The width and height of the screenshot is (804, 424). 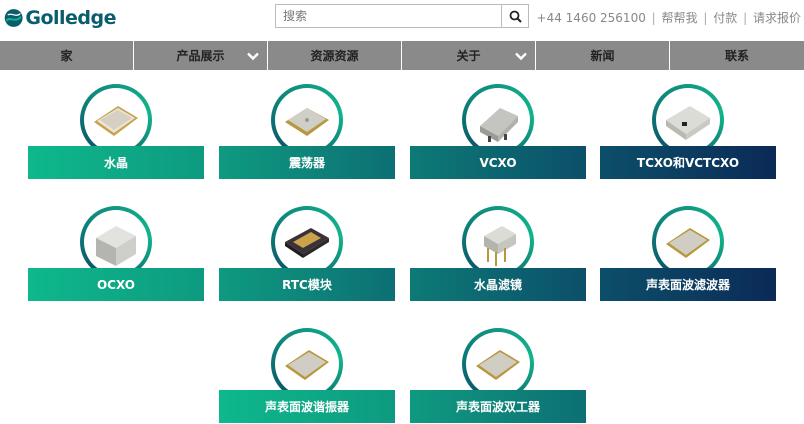 What do you see at coordinates (777, 18) in the screenshot?
I see `quote-link: 请求报价` at bounding box center [777, 18].